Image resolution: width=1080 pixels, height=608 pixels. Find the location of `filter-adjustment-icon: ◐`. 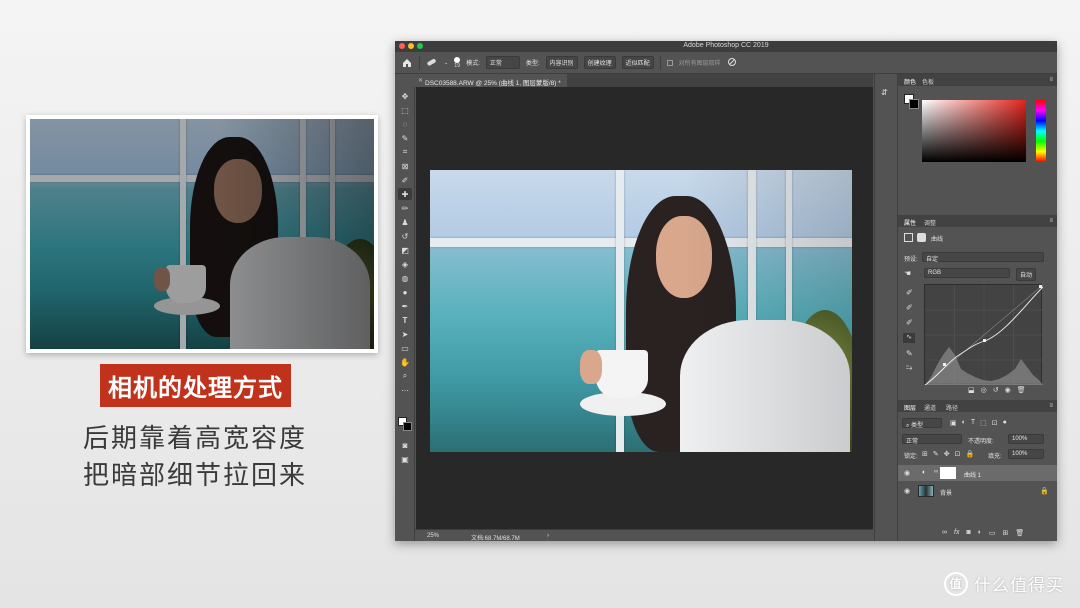

filter-adjustment-icon: ◐ is located at coordinates (964, 423).